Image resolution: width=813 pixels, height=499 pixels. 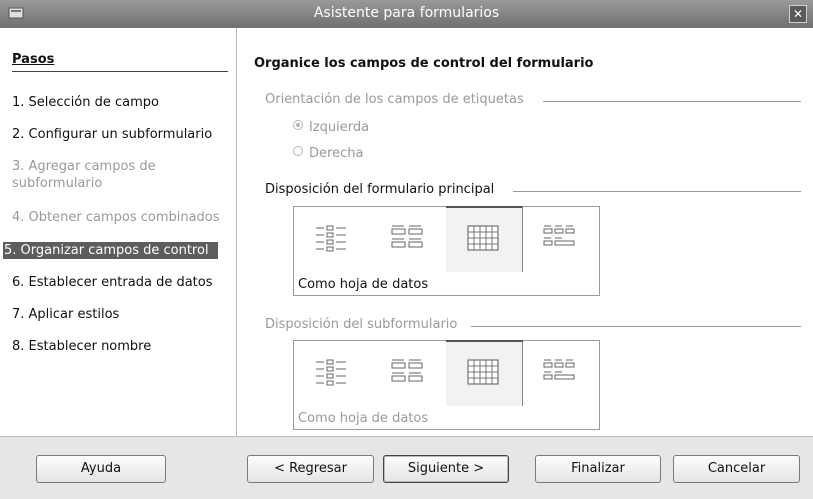 I want to click on step-1-field-selection: 1. Selección de campo, so click(x=120, y=102).